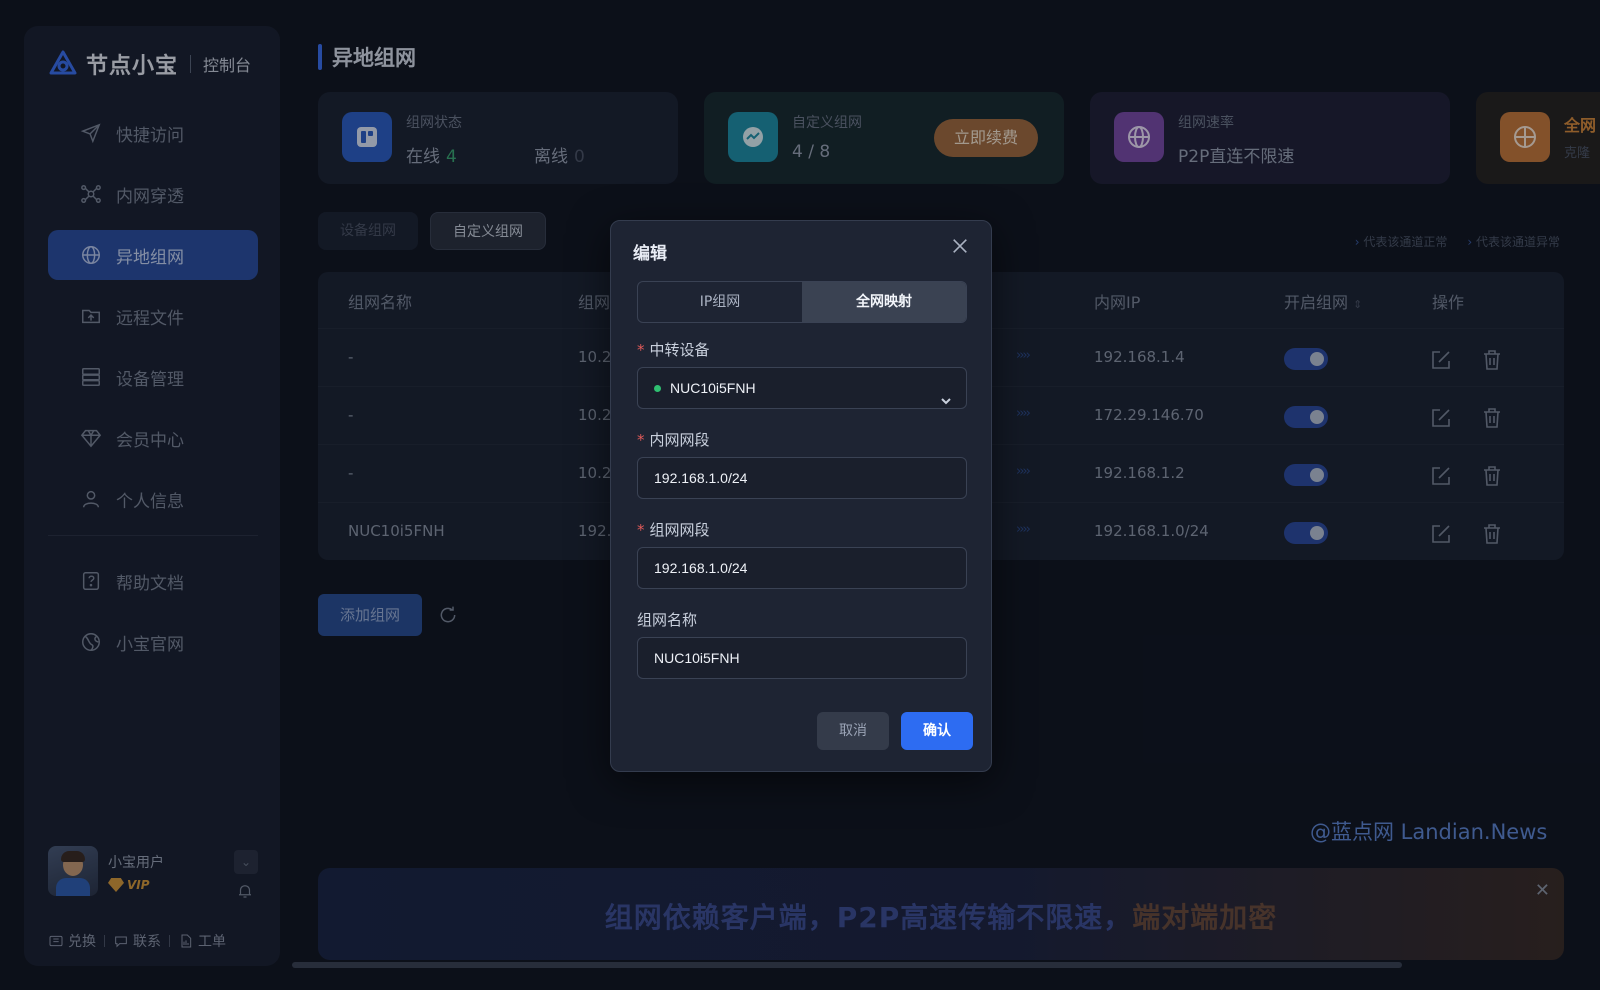  What do you see at coordinates (853, 731) in the screenshot?
I see `cancel-button: 取消` at bounding box center [853, 731].